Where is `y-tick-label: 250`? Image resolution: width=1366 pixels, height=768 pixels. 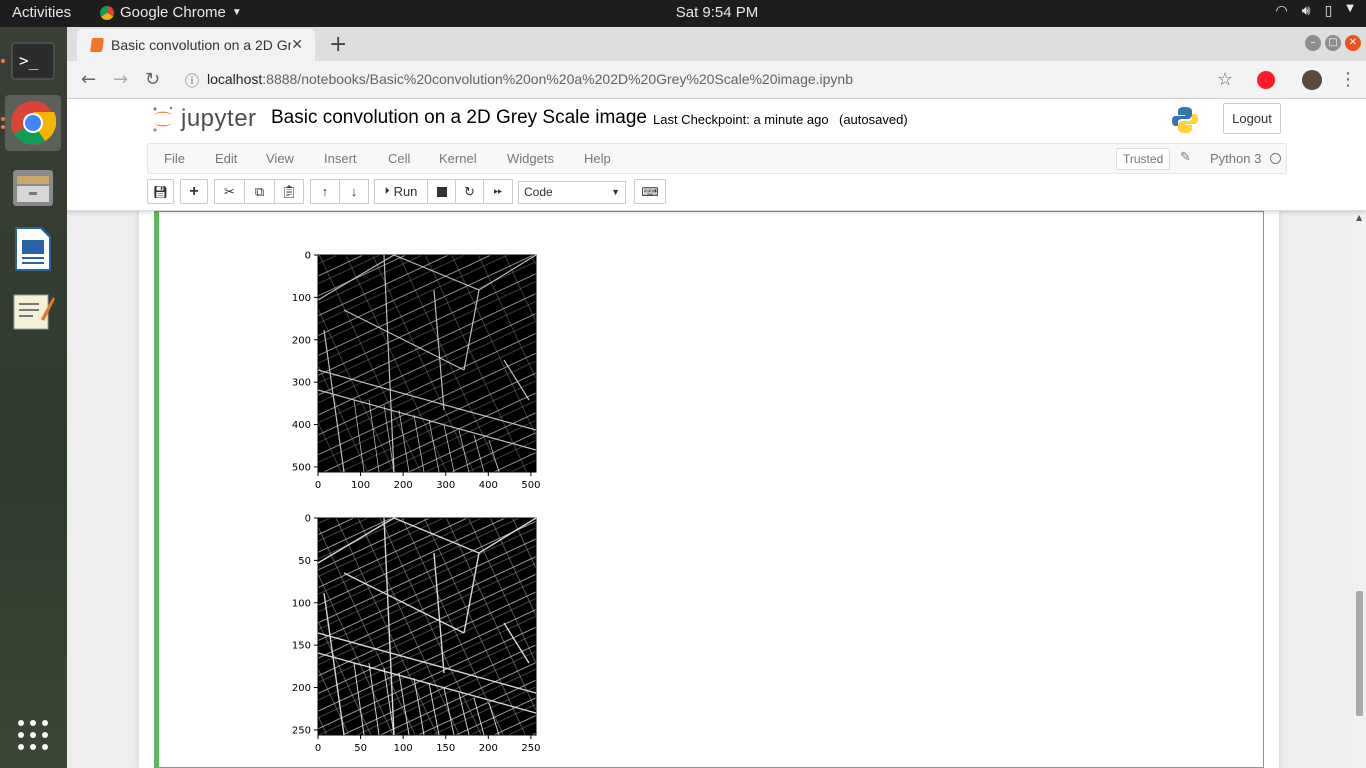
y-tick-label: 250 is located at coordinates (301, 730).